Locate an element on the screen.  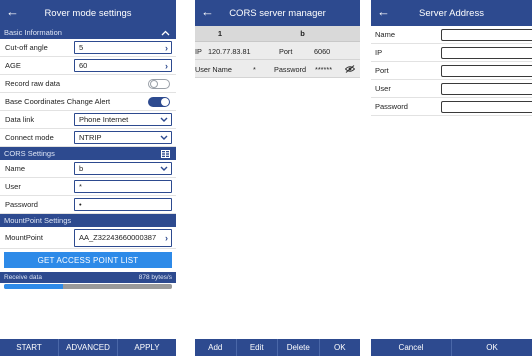
ip-row: IP is located at coordinates (451, 53).